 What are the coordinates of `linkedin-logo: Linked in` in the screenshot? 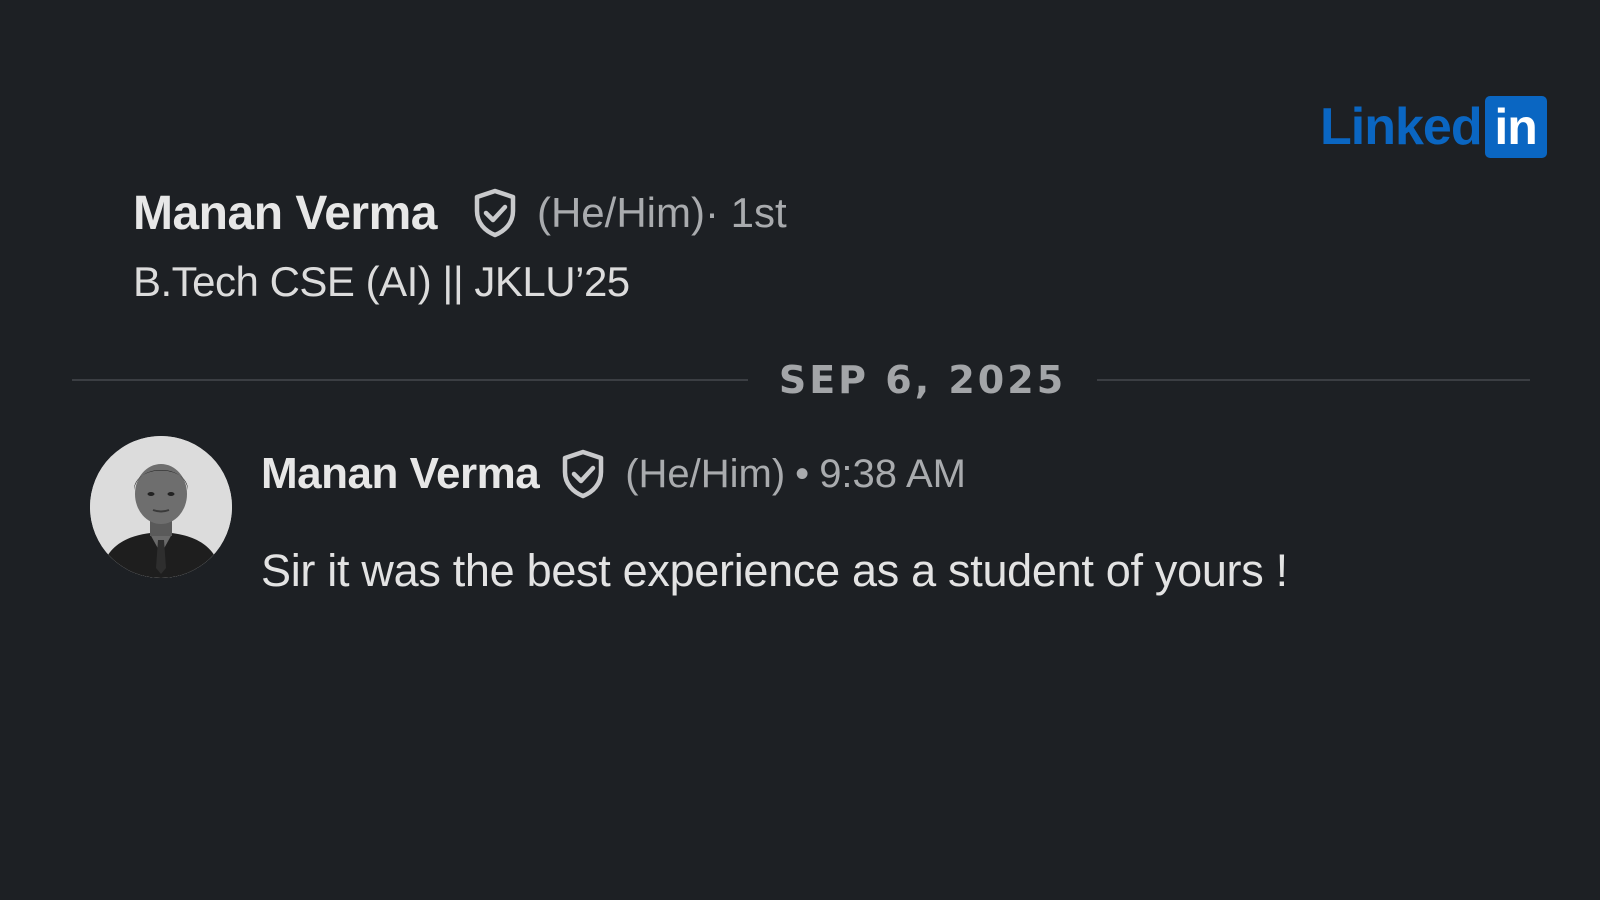 It's located at (1433, 127).